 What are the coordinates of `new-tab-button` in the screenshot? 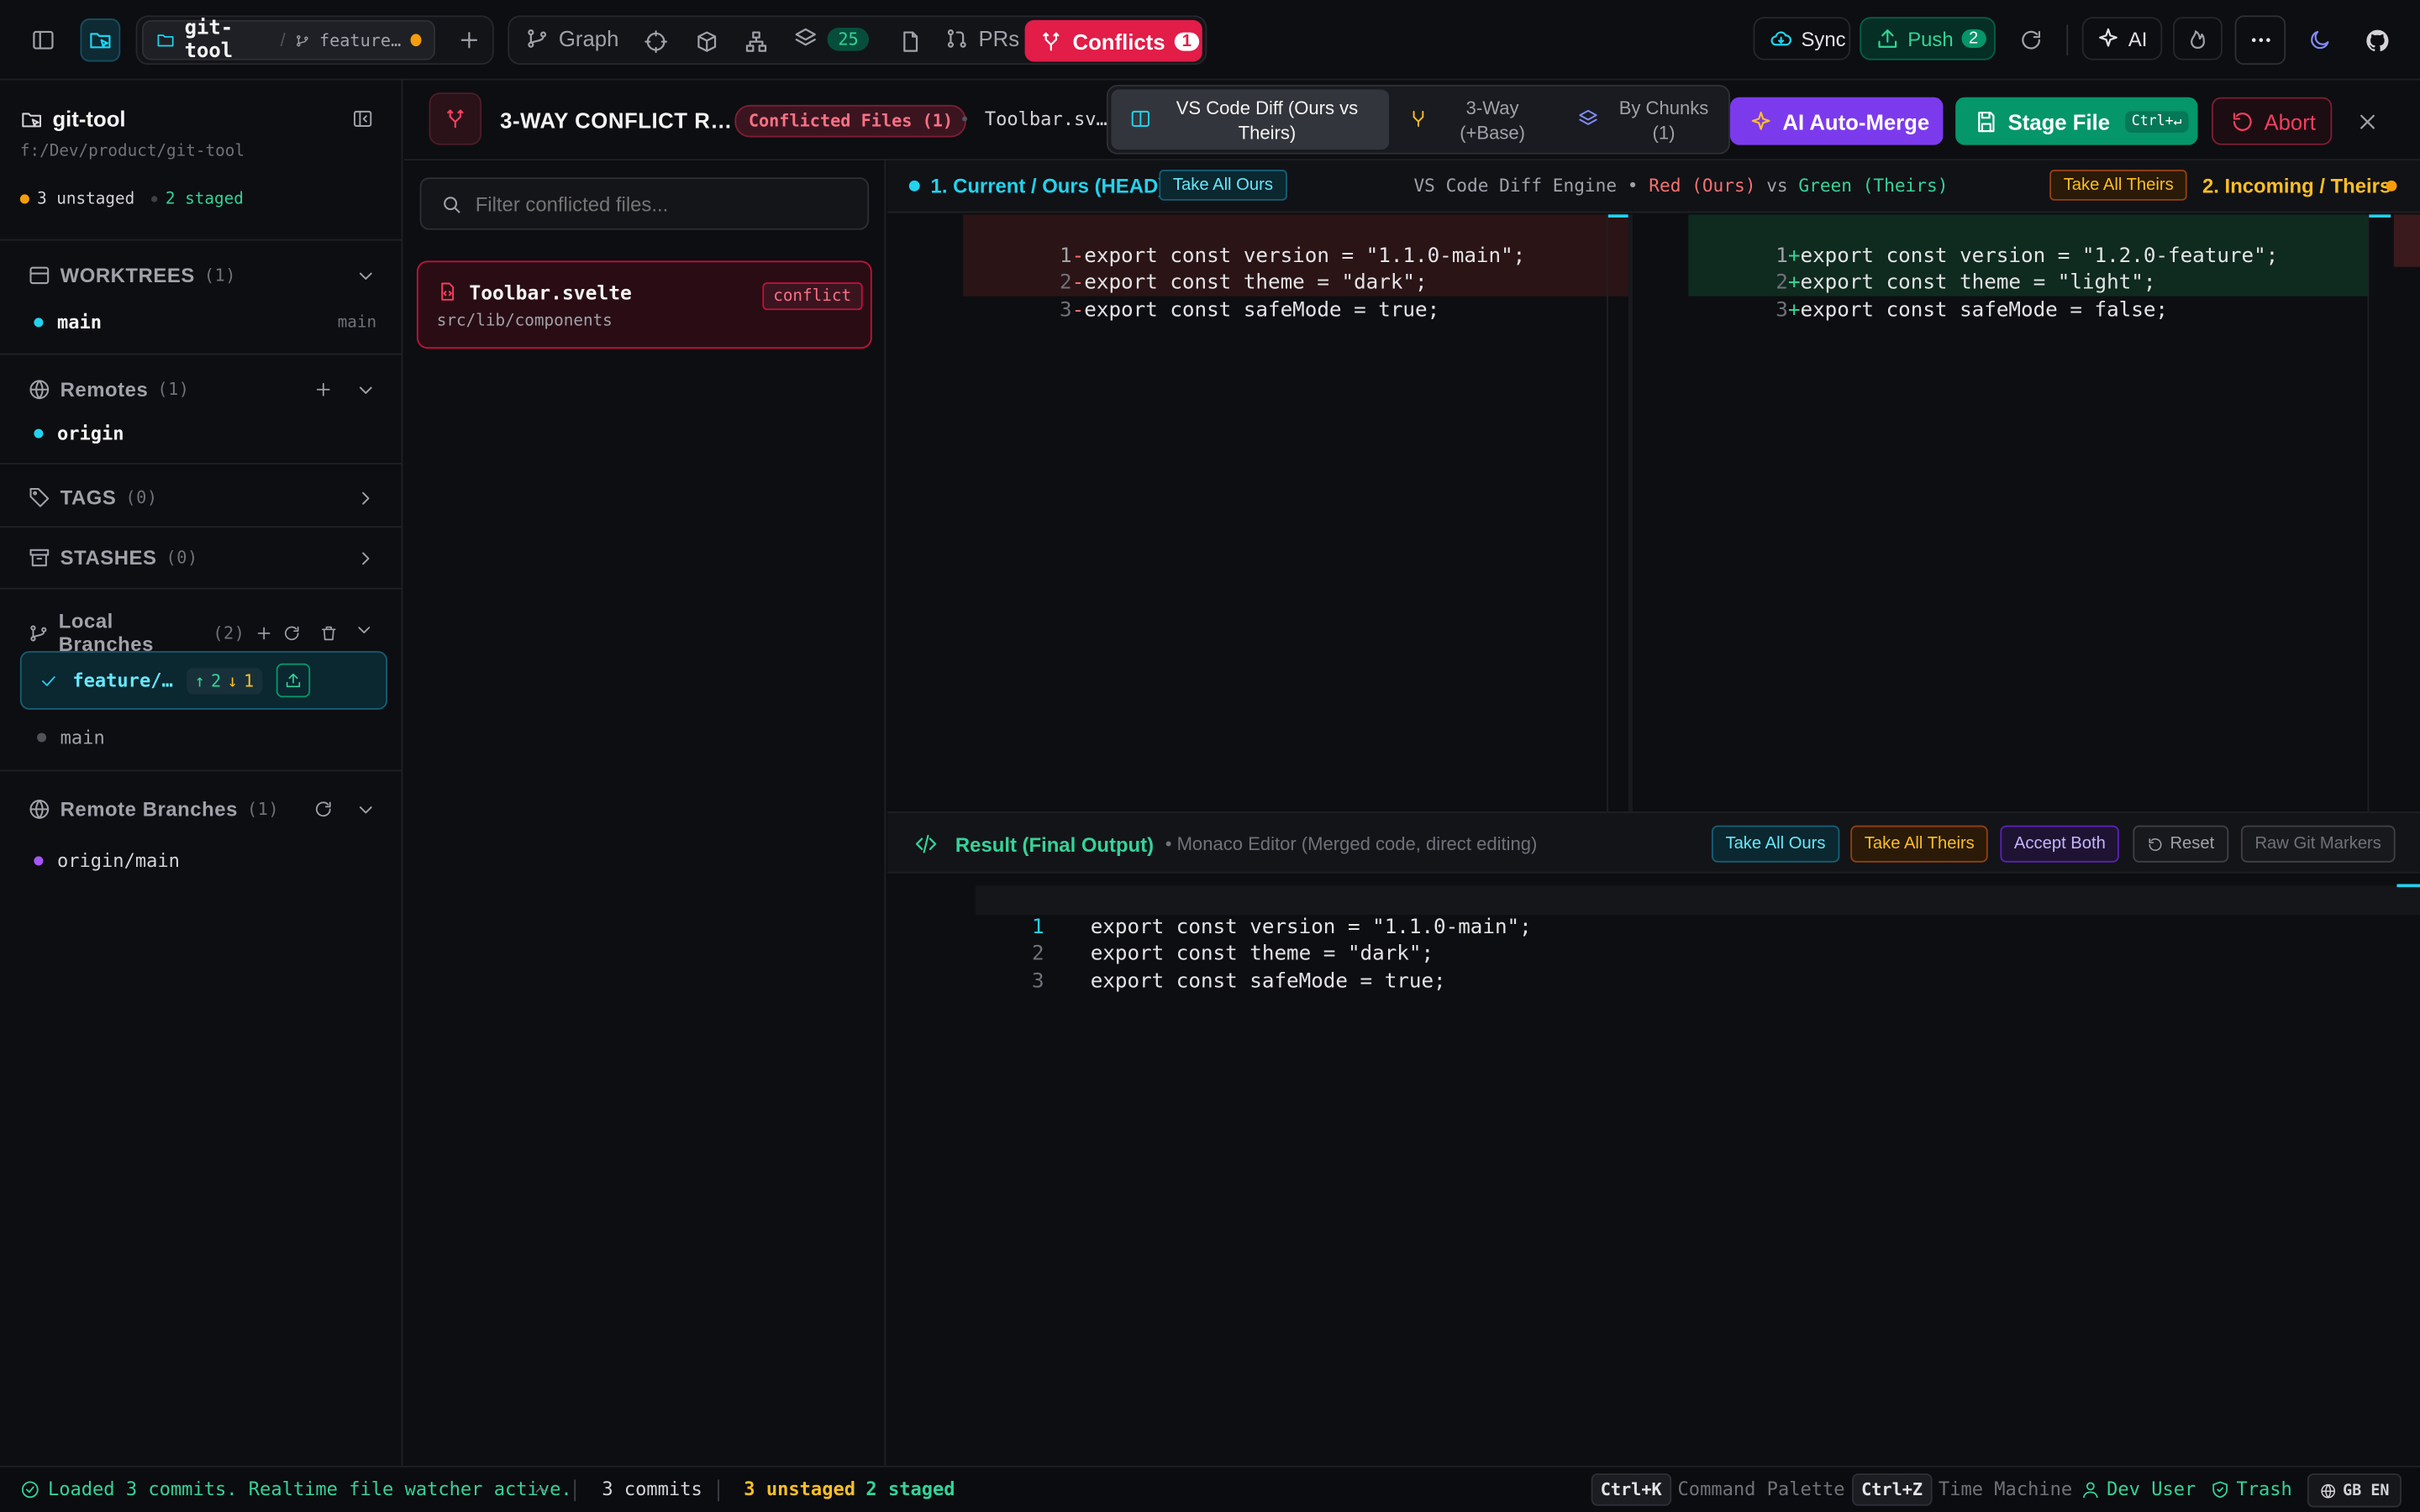 It's located at (469, 39).